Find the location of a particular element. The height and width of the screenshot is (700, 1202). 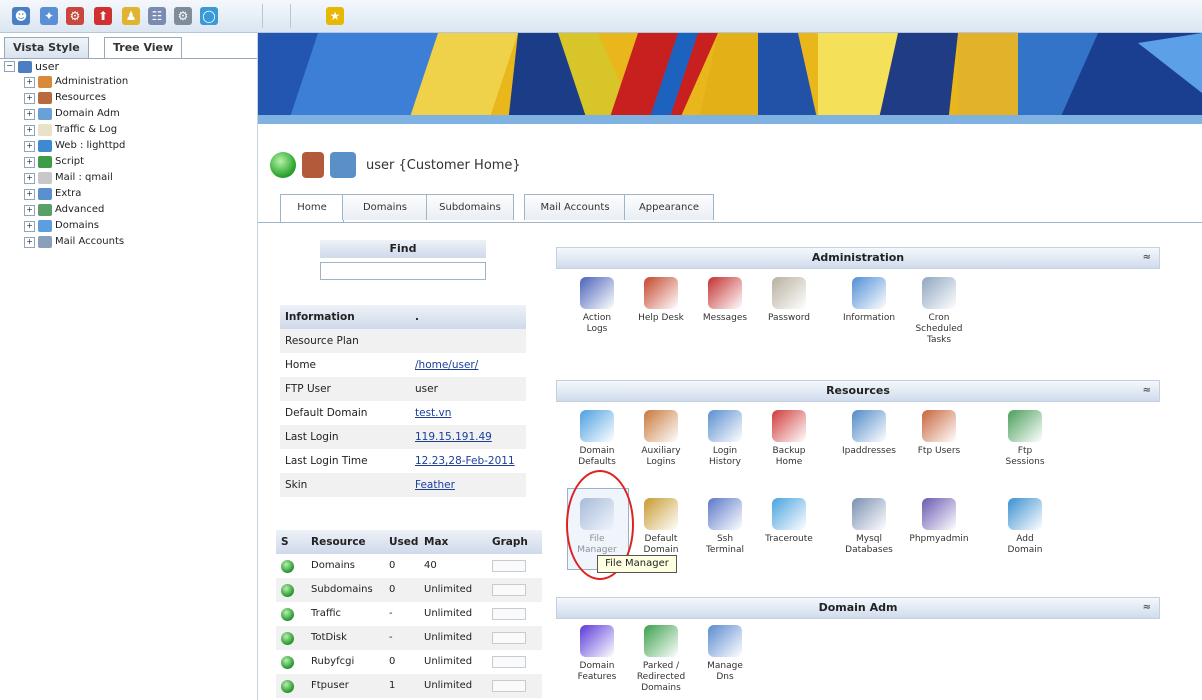

gear-icon: ⚙ is located at coordinates (183, 16).